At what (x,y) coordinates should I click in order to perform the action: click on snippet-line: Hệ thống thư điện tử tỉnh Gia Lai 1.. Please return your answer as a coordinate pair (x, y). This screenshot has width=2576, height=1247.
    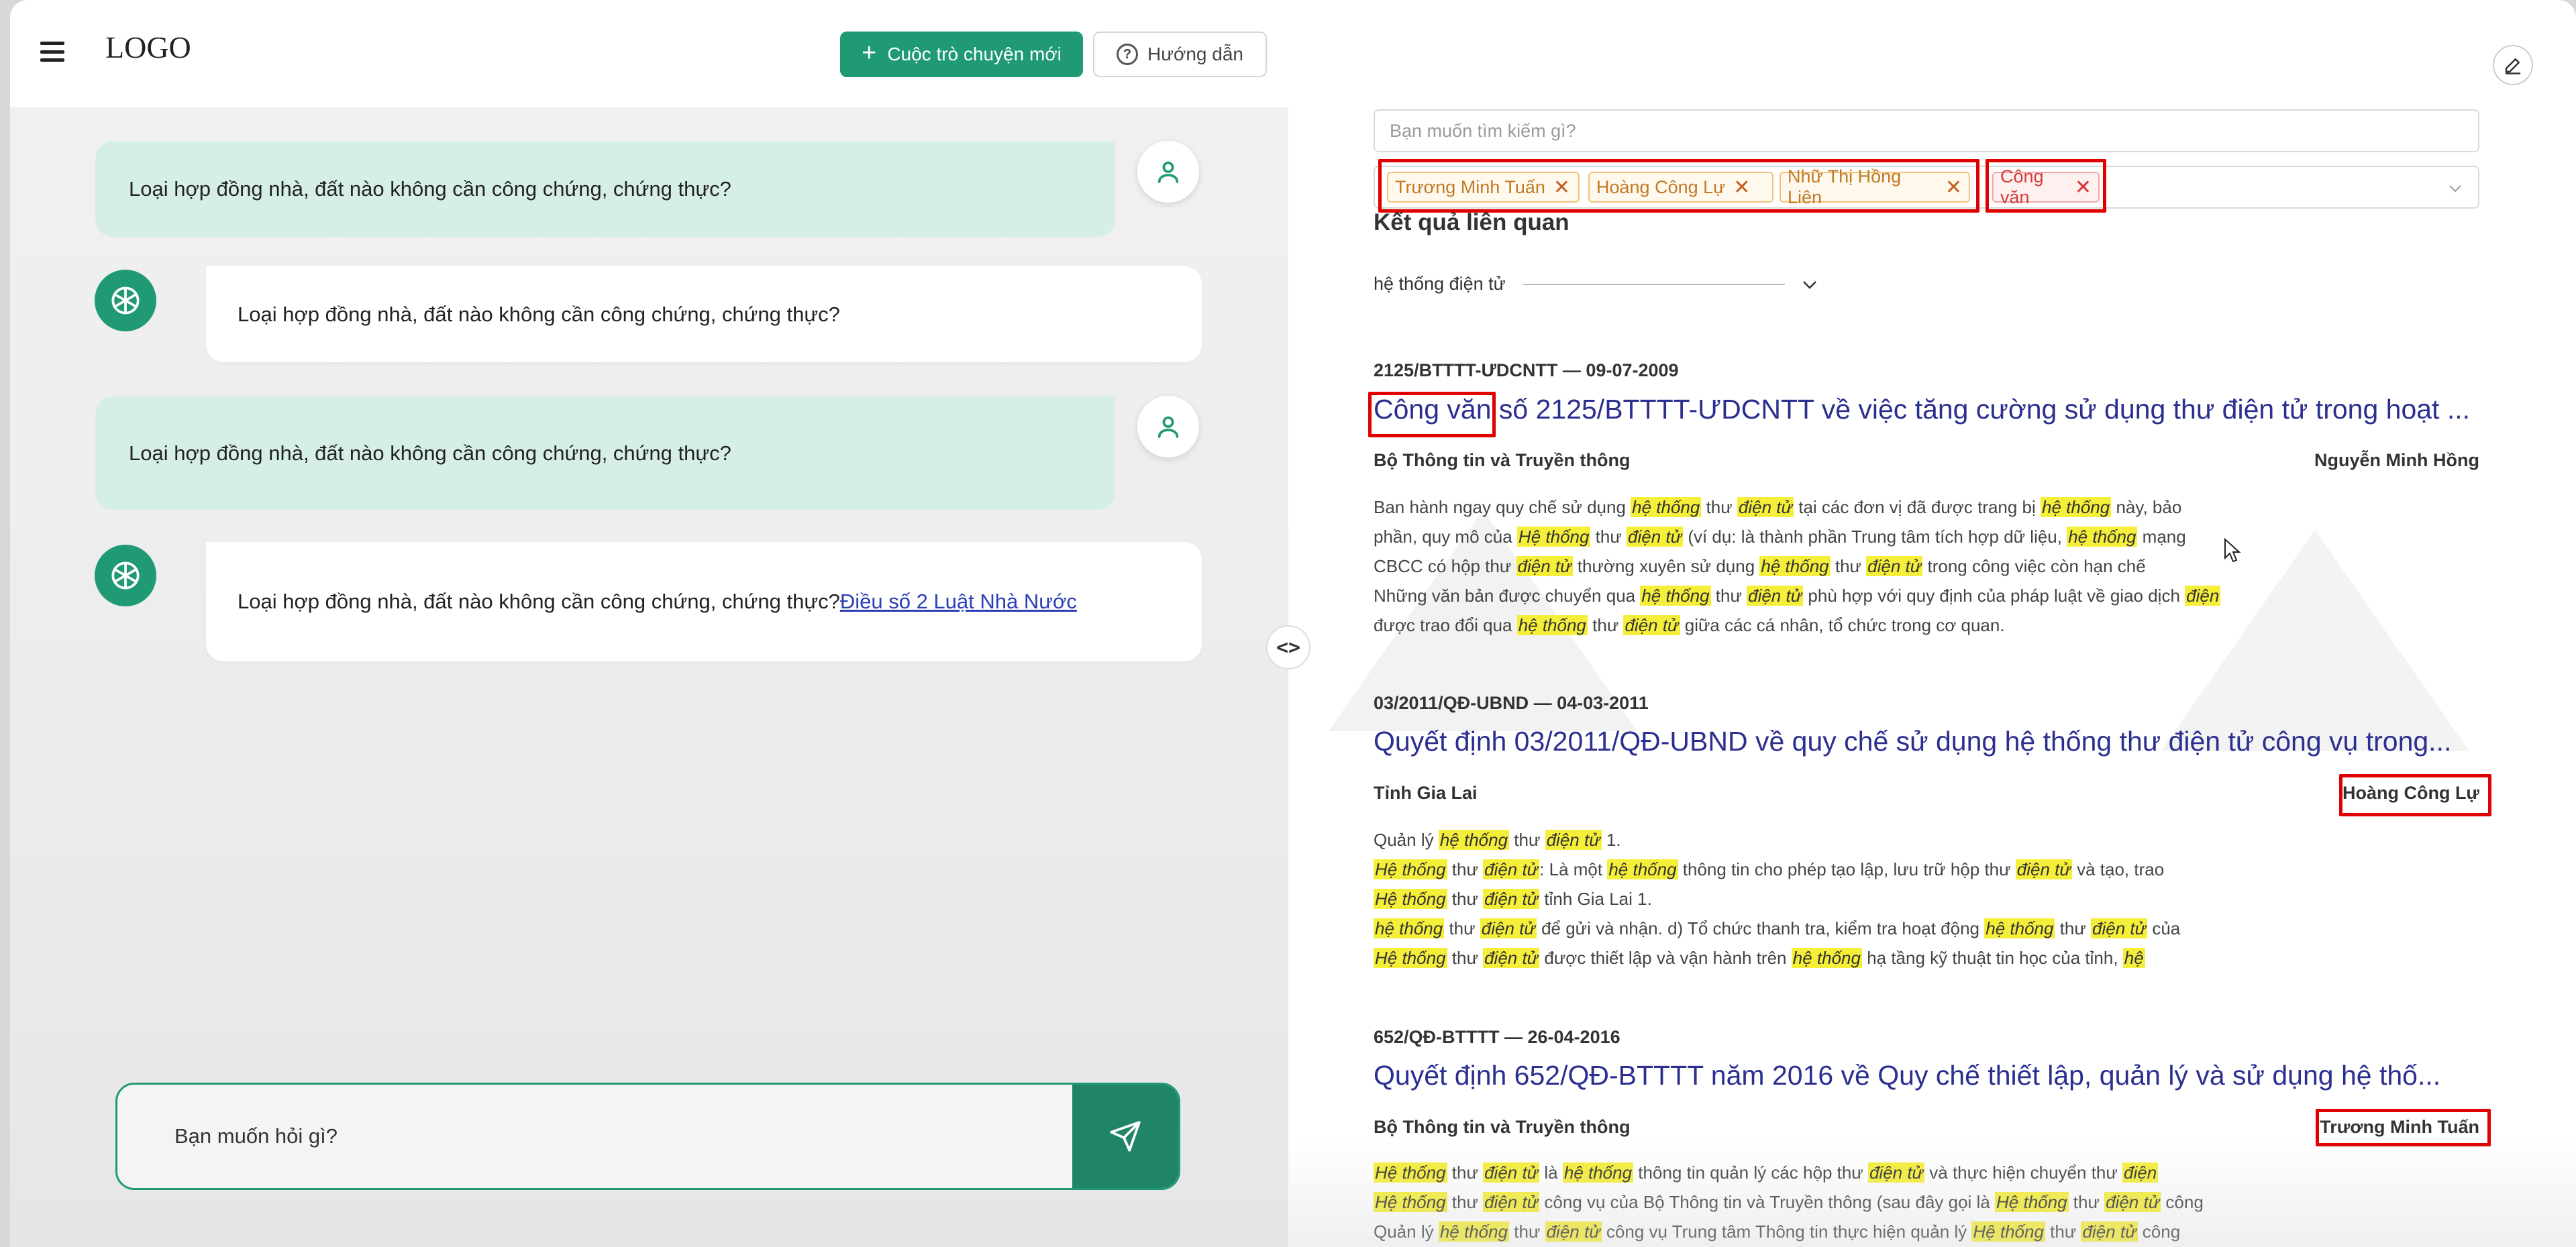
    Looking at the image, I should click on (1513, 899).